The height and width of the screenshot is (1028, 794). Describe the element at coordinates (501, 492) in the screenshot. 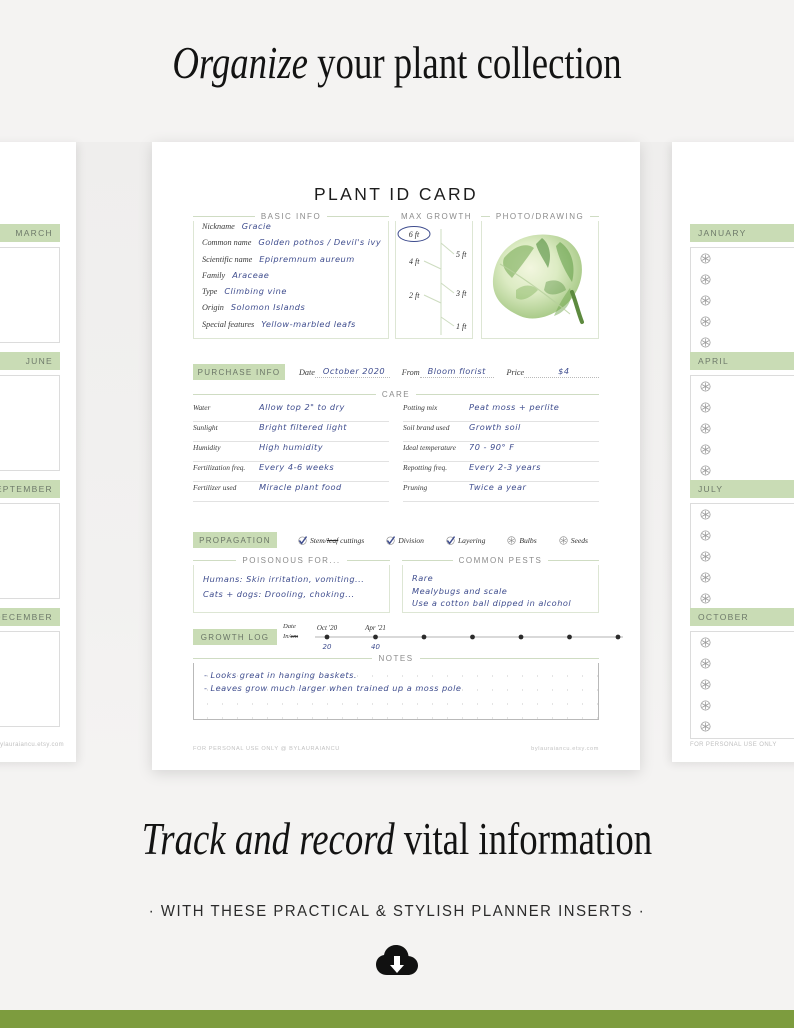

I see `care-row: Pruning Twice a year` at that location.